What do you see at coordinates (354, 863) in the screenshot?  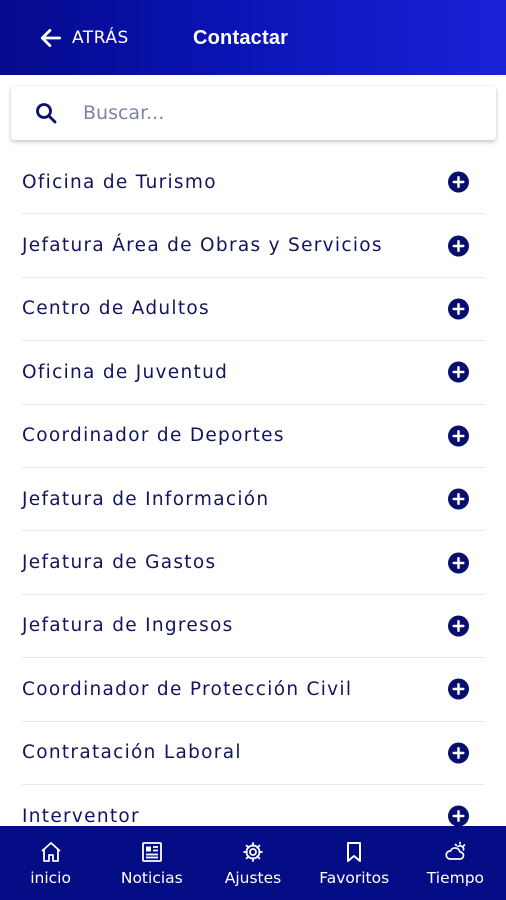 I see `nav-item-favoritos: Favoritos` at bounding box center [354, 863].